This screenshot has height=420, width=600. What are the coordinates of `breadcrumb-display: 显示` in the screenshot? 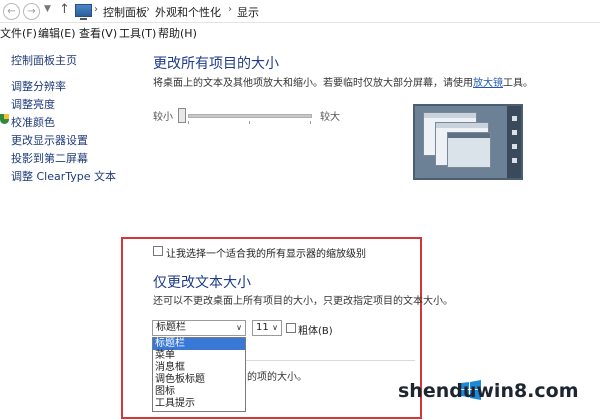 It's located at (248, 12).